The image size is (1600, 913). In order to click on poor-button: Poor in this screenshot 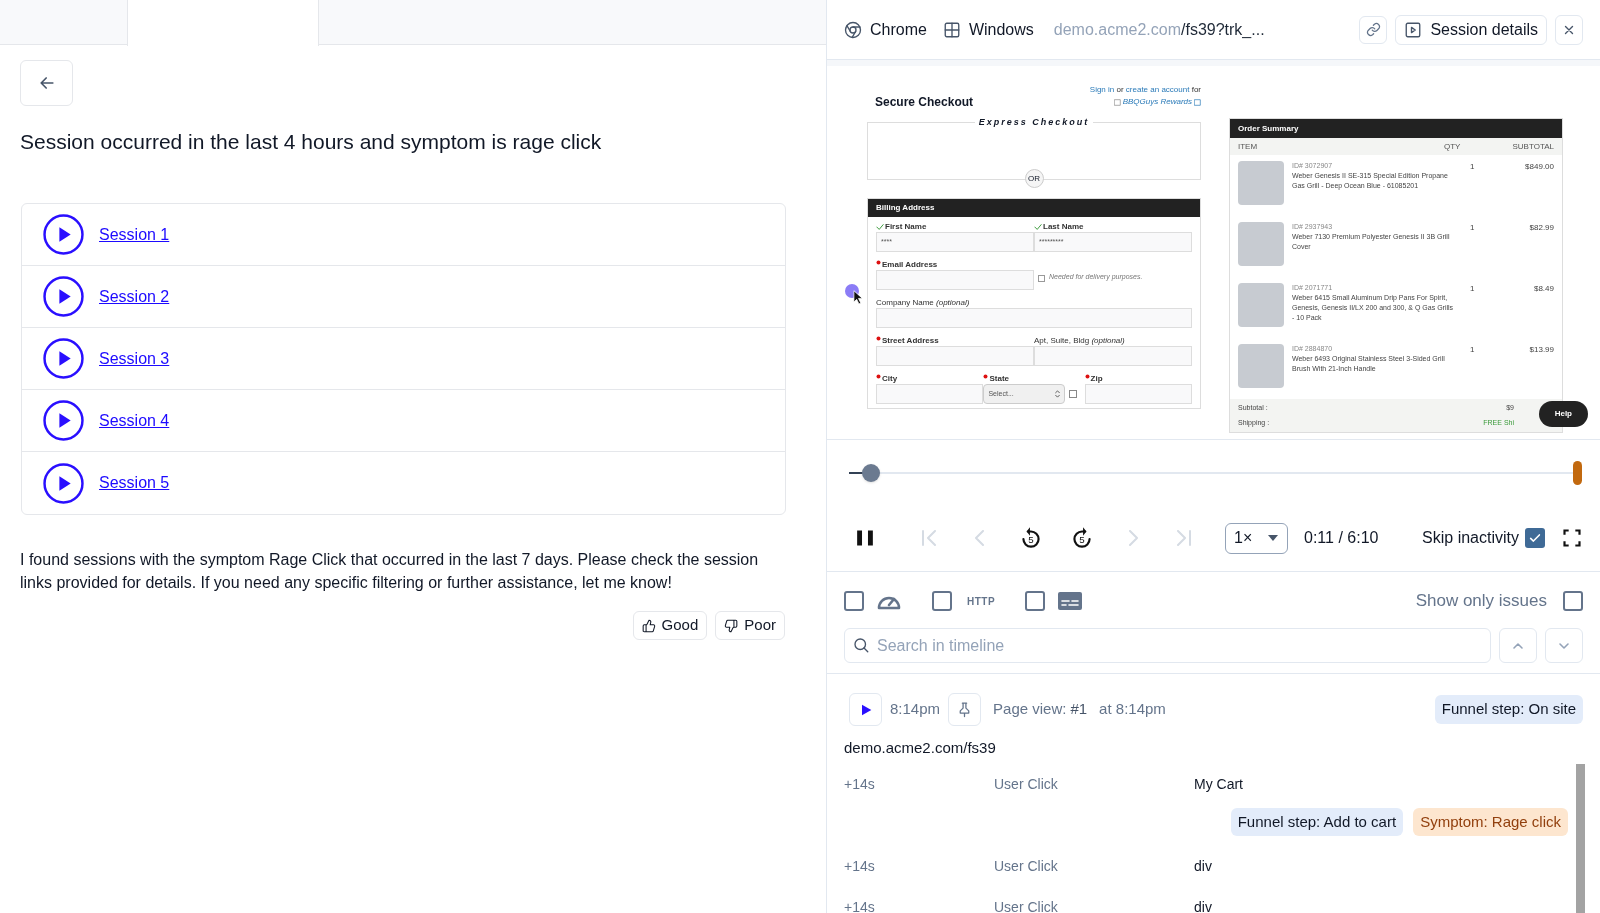, I will do `click(750, 625)`.